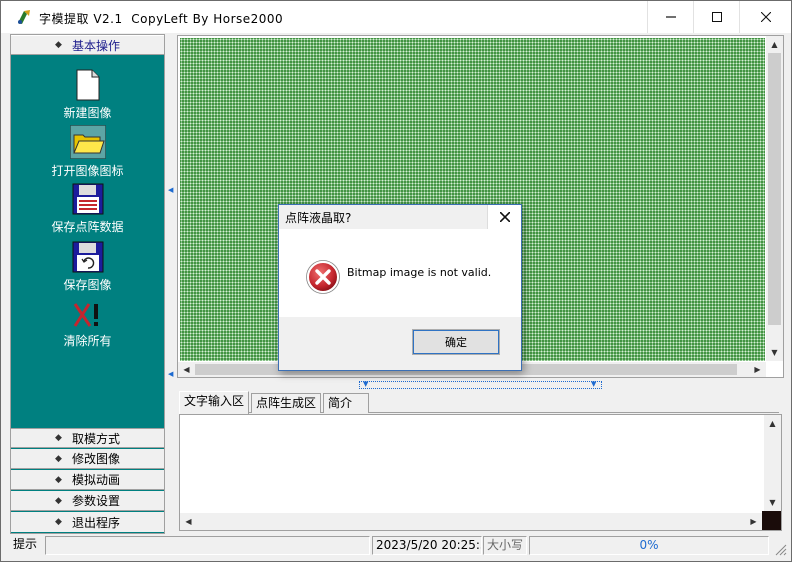  What do you see at coordinates (456, 342) in the screenshot?
I see `ok-button: 确定` at bounding box center [456, 342].